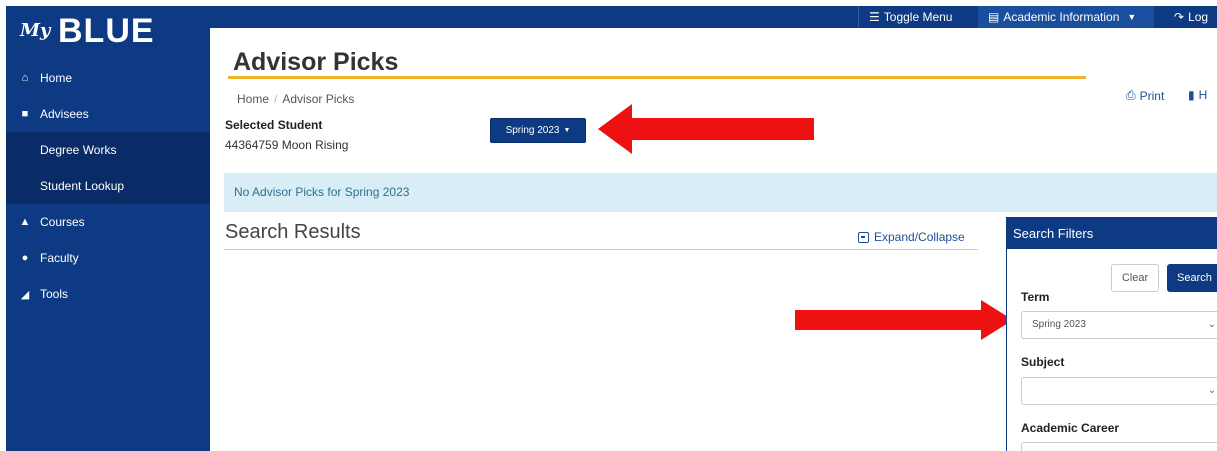  I want to click on collapse-icon, so click(863, 237).